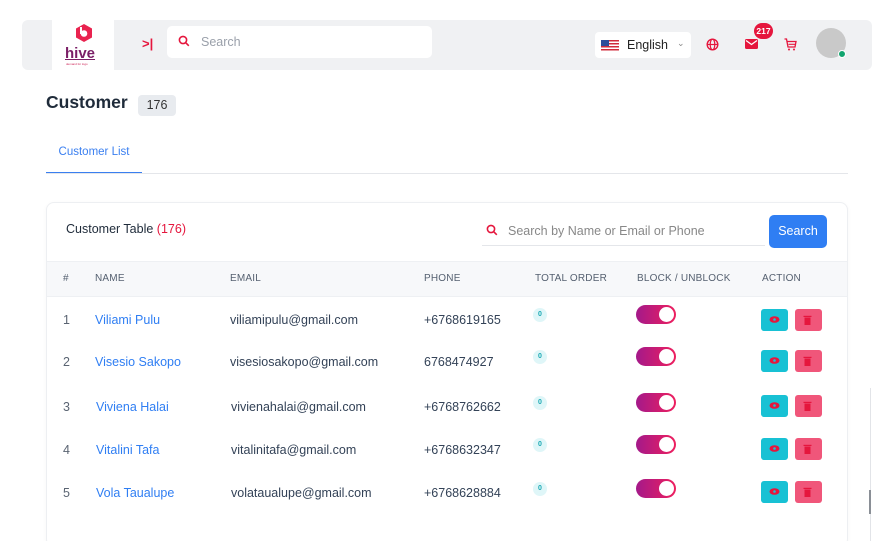  What do you see at coordinates (294, 450) in the screenshot?
I see `customer-email: vitalinitafa@gmail.com` at bounding box center [294, 450].